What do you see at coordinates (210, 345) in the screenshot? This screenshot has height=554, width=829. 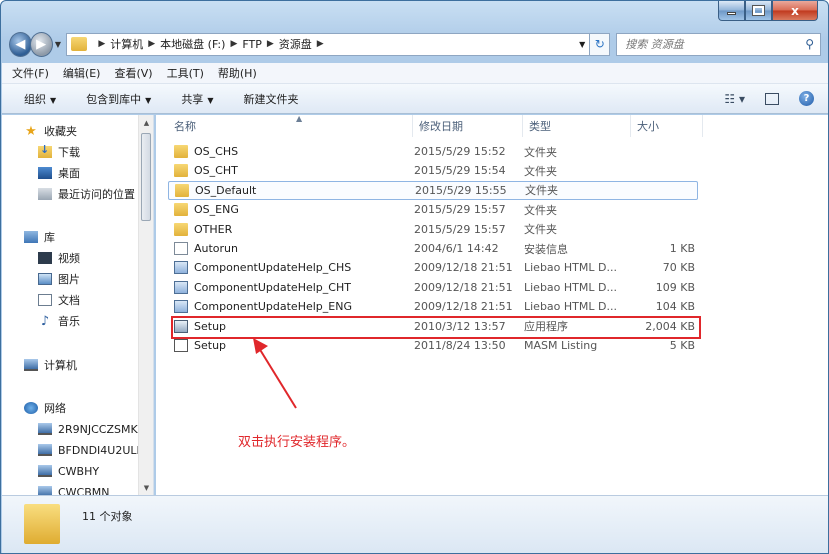 I see `file-name-label: Setup` at bounding box center [210, 345].